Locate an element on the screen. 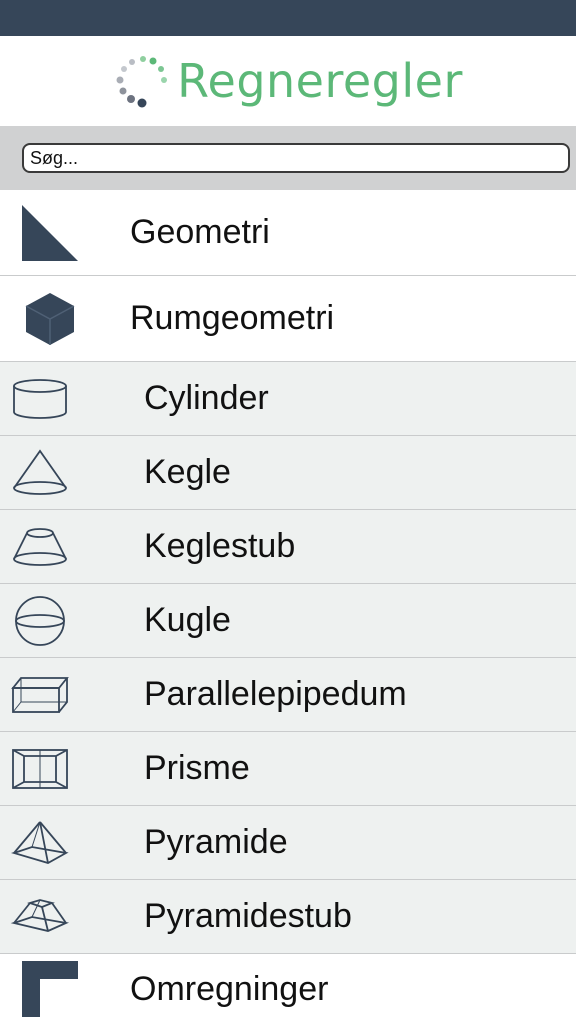  menu-item-label: Parallelepipedum is located at coordinates (275, 694).